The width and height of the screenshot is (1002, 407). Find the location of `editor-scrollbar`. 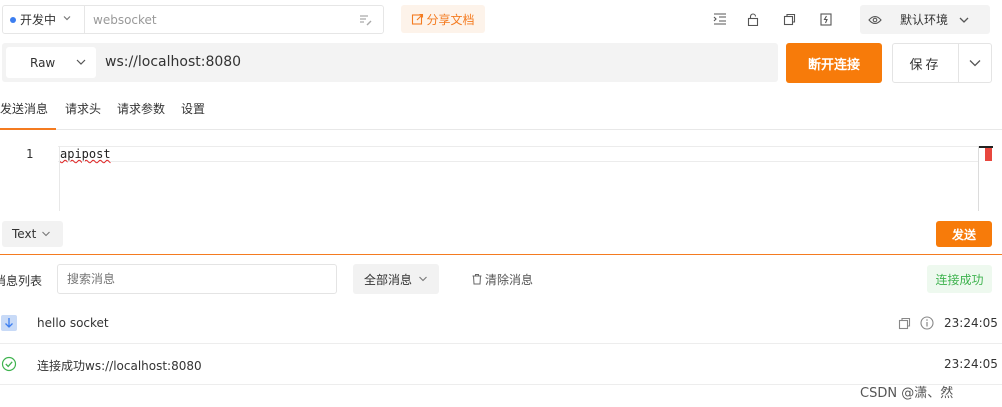

editor-scrollbar is located at coordinates (978, 178).